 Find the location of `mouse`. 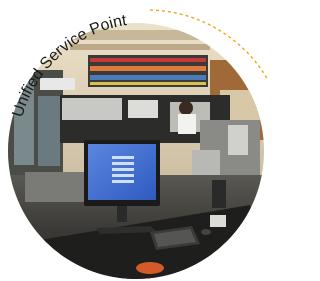

mouse is located at coordinates (206, 232).